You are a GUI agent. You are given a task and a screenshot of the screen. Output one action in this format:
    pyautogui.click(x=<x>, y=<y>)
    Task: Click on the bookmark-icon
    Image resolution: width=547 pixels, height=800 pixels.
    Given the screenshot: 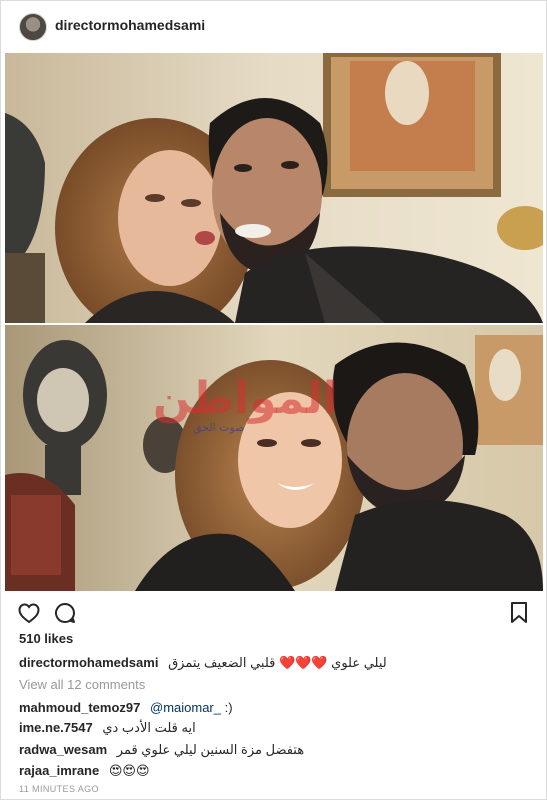 What is the action you would take?
    pyautogui.click(x=519, y=615)
    